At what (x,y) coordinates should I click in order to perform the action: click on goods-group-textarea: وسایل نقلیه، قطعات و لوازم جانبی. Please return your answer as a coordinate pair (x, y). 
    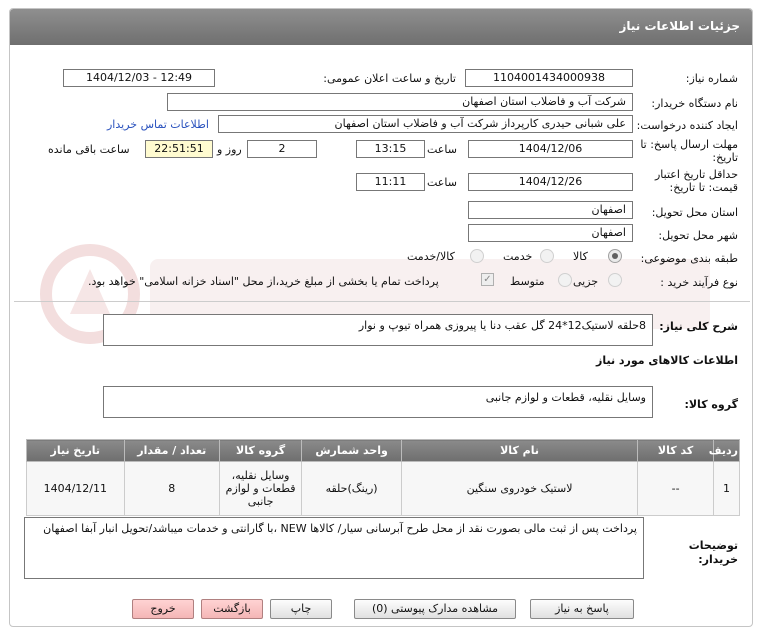
    Looking at the image, I should click on (378, 402).